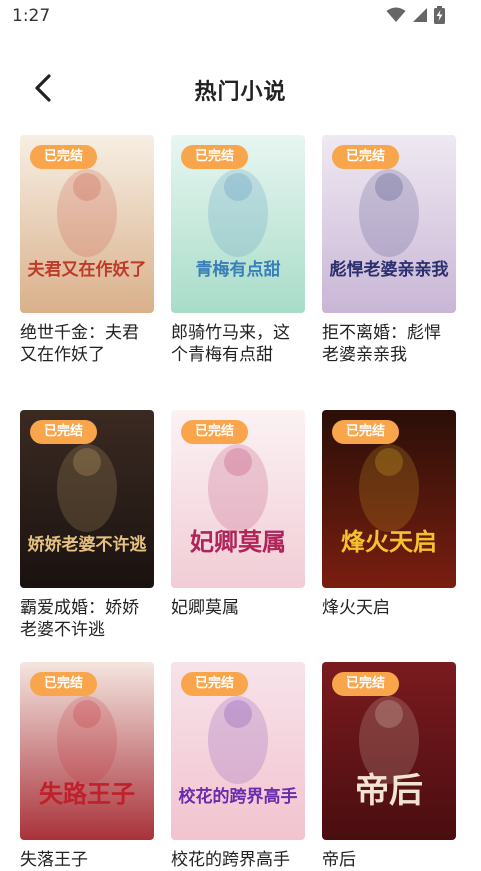 The image size is (481, 871). Describe the element at coordinates (238, 541) in the screenshot. I see `cover-title-art: 妃卿莫属` at that location.